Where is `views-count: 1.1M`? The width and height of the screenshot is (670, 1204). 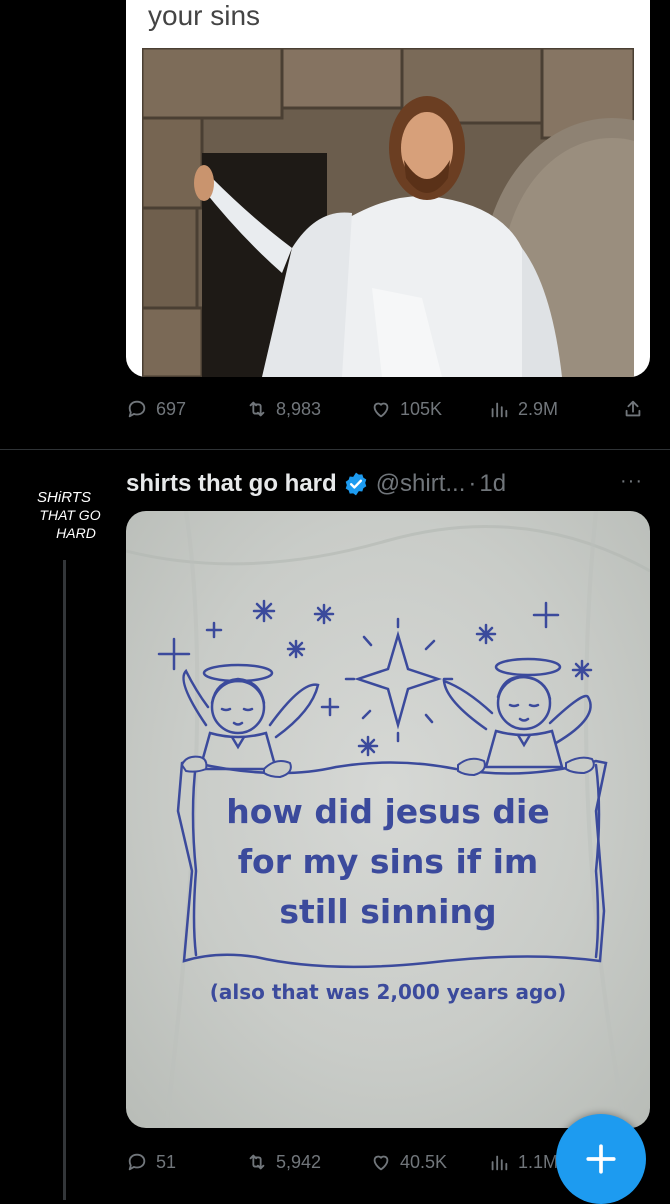 views-count: 1.1M is located at coordinates (538, 1161).